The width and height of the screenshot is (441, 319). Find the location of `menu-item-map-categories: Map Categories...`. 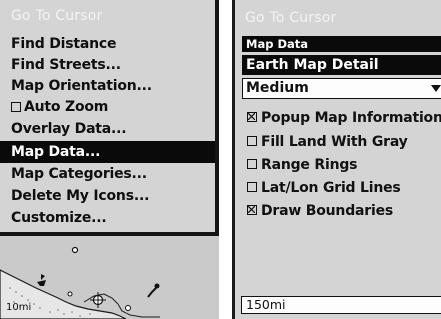

menu-item-map-categories: Map Categories... is located at coordinates (107, 174).